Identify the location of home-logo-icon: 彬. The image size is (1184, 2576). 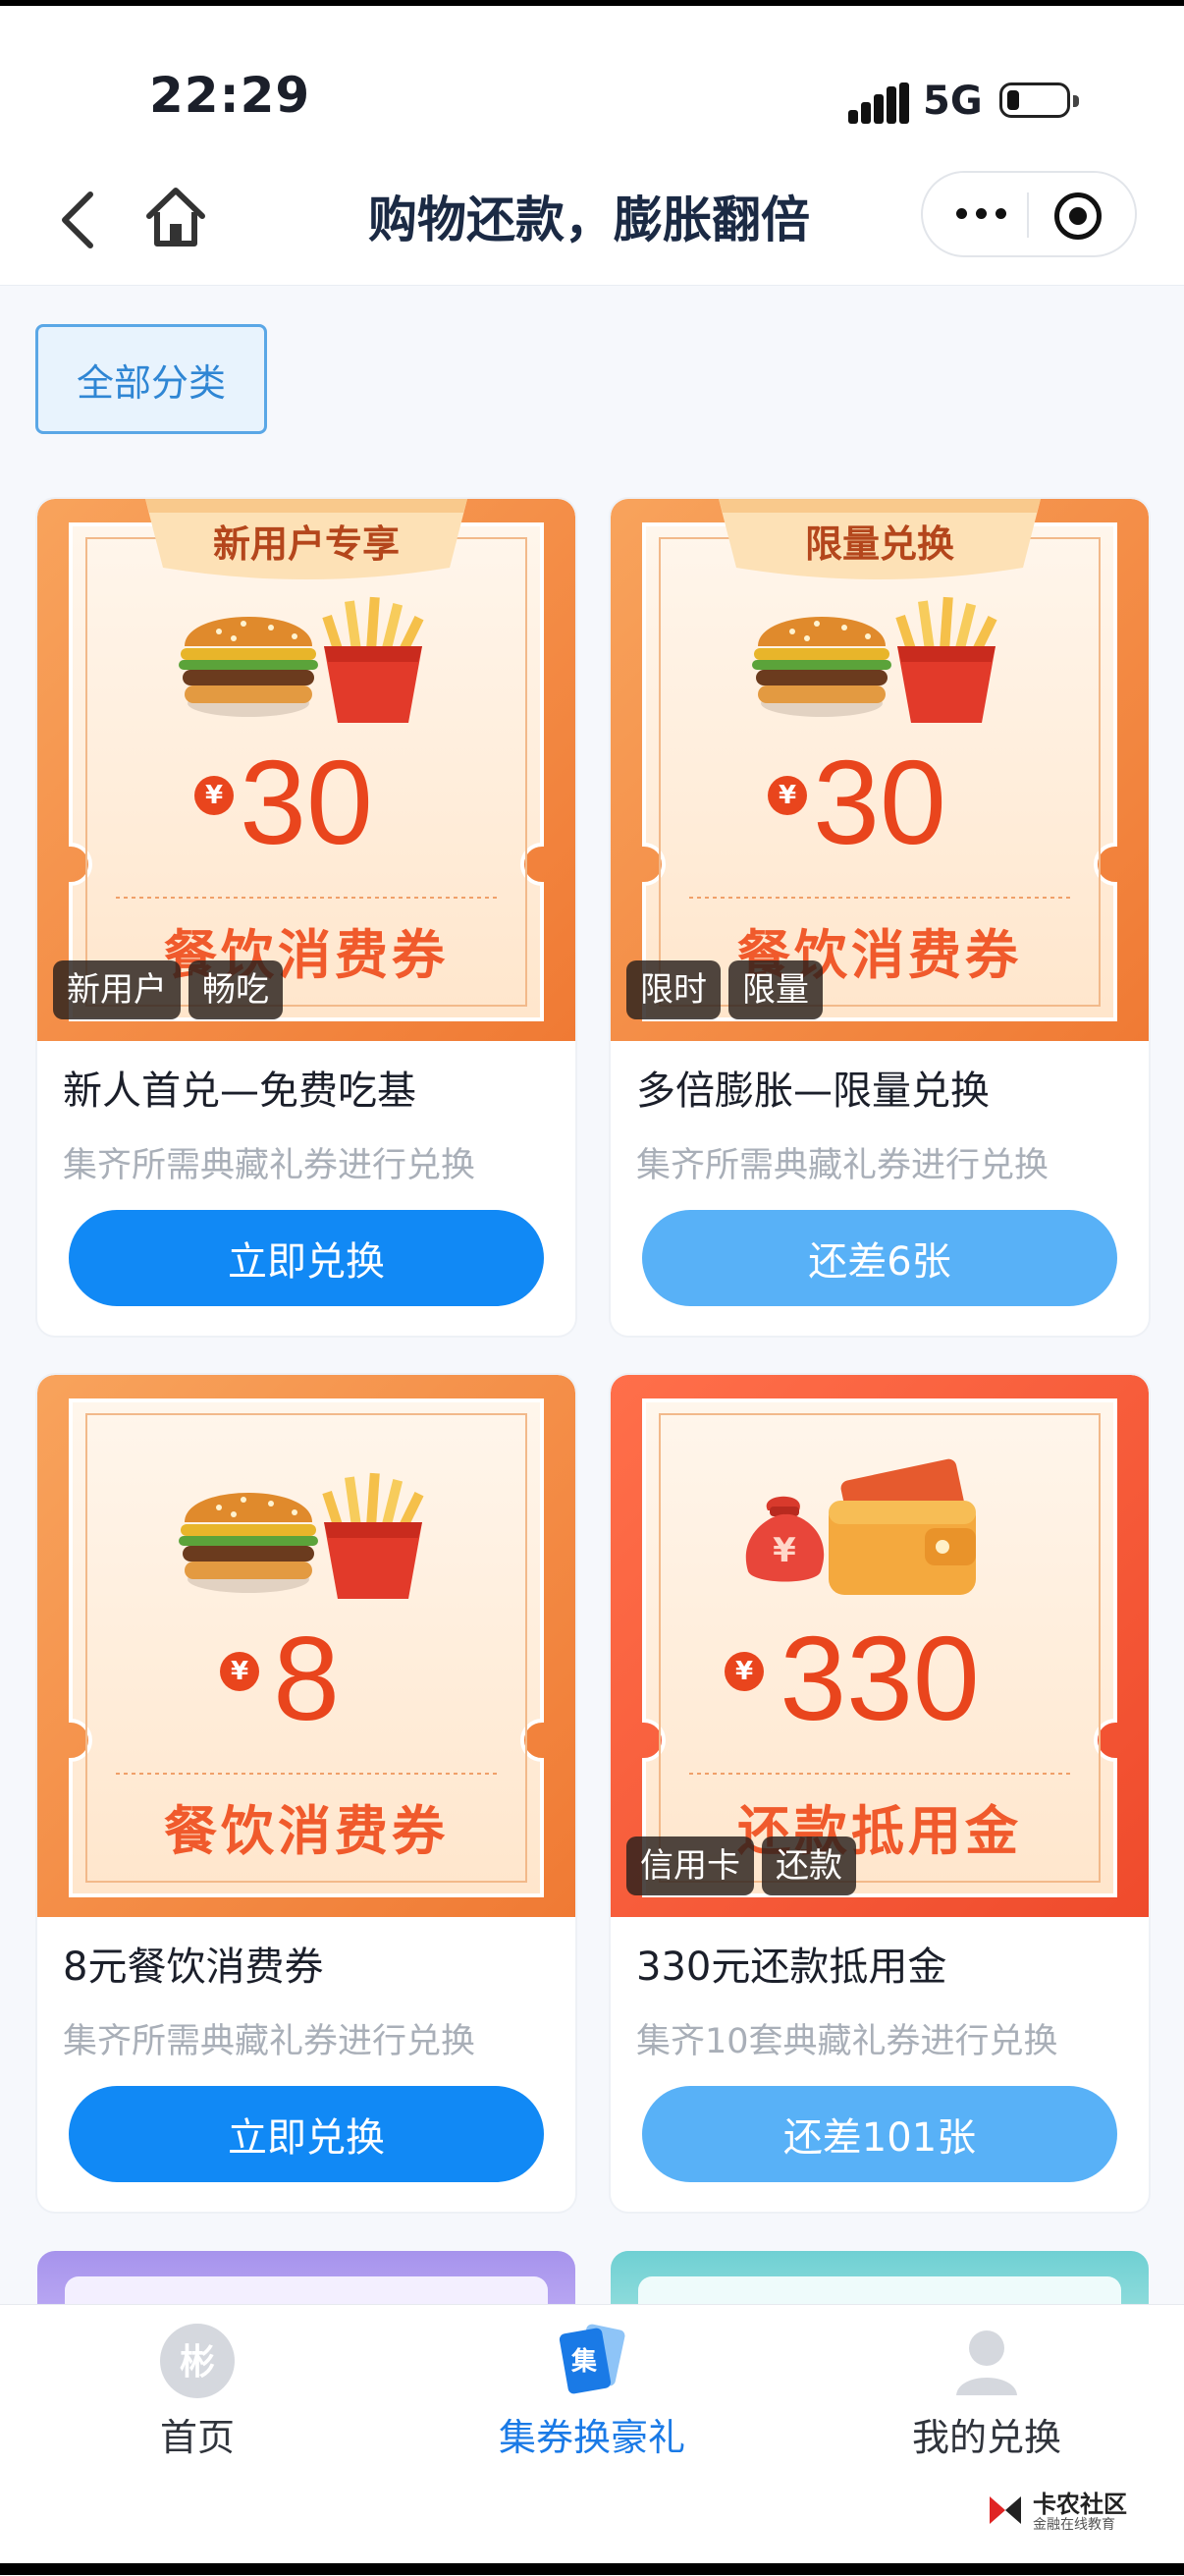
(197, 2361).